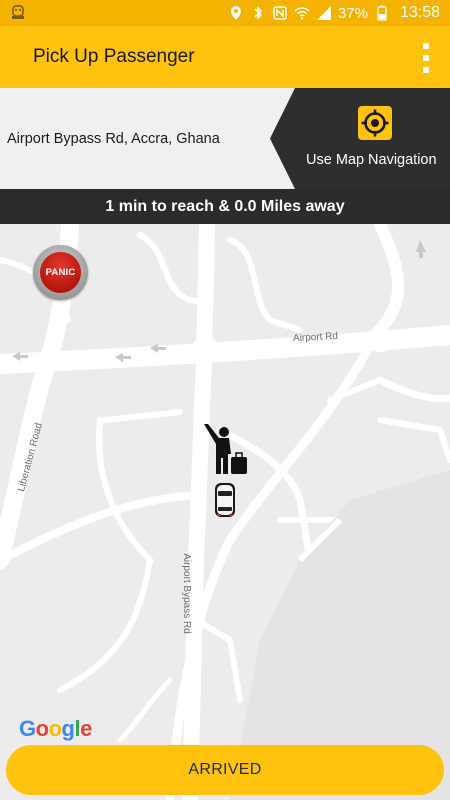 Image resolution: width=450 pixels, height=800 pixels. I want to click on panic-label: PANIC, so click(60, 272).